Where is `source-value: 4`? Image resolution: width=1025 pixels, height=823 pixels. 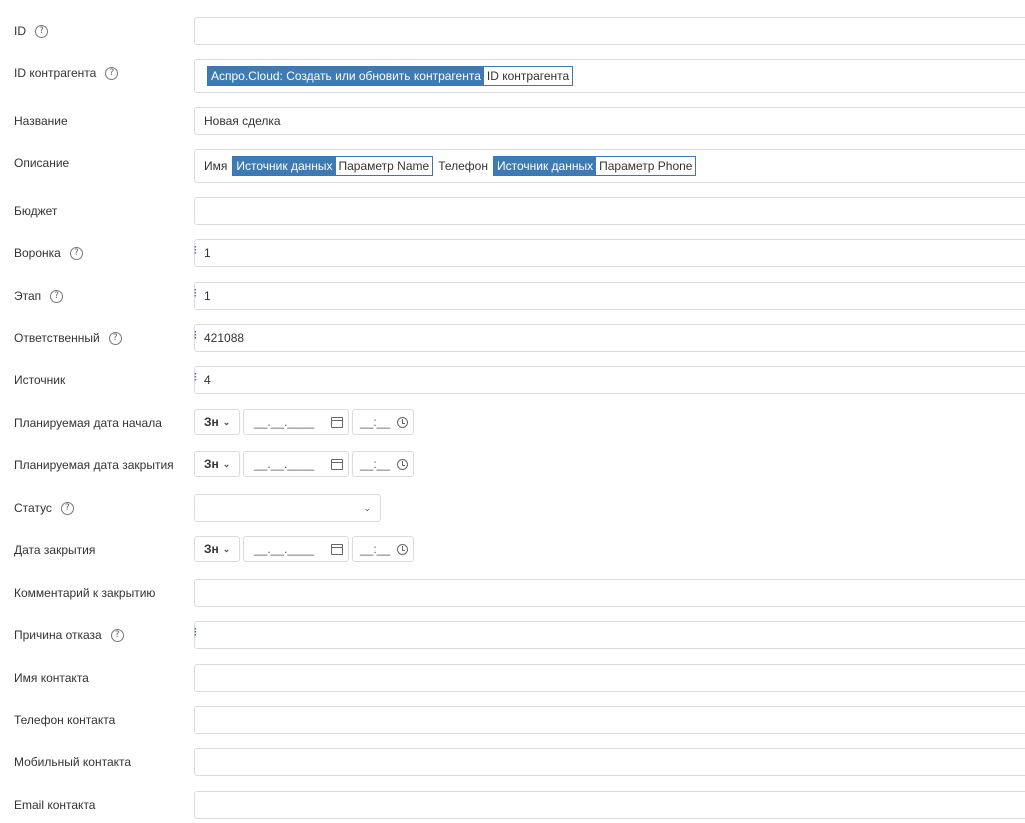 source-value: 4 is located at coordinates (207, 380).